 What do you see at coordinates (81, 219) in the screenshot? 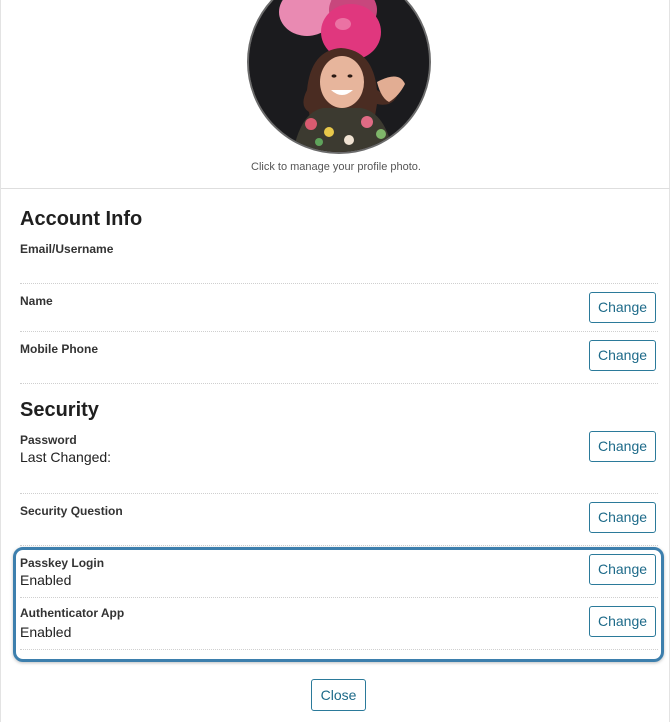
I see `account-info-title: Account Info` at bounding box center [81, 219].